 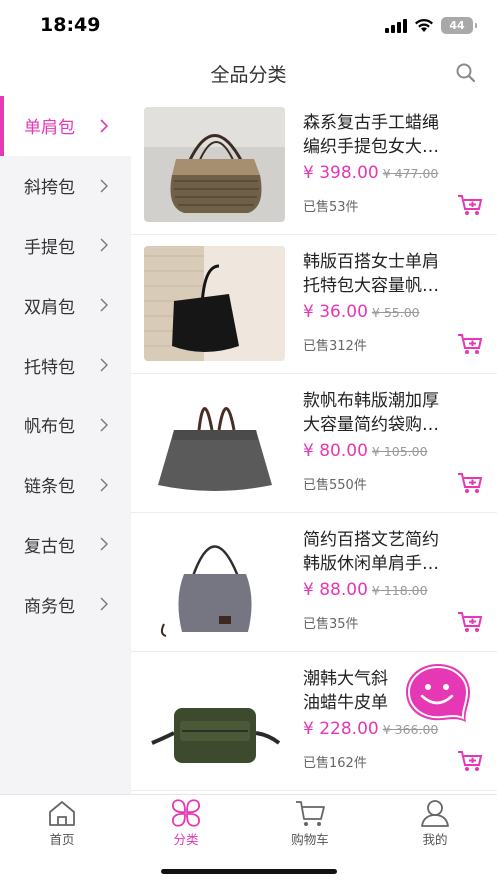 What do you see at coordinates (49, 367) in the screenshot?
I see `sidebar-item-label: 托特包` at bounding box center [49, 367].